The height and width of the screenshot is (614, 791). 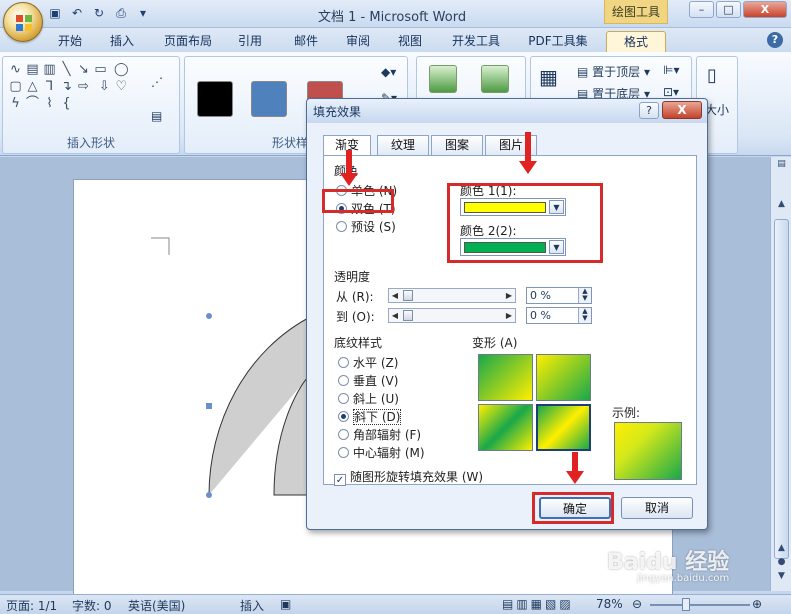 I want to click on vertical-radio: 垂直 (V), so click(x=368, y=380).